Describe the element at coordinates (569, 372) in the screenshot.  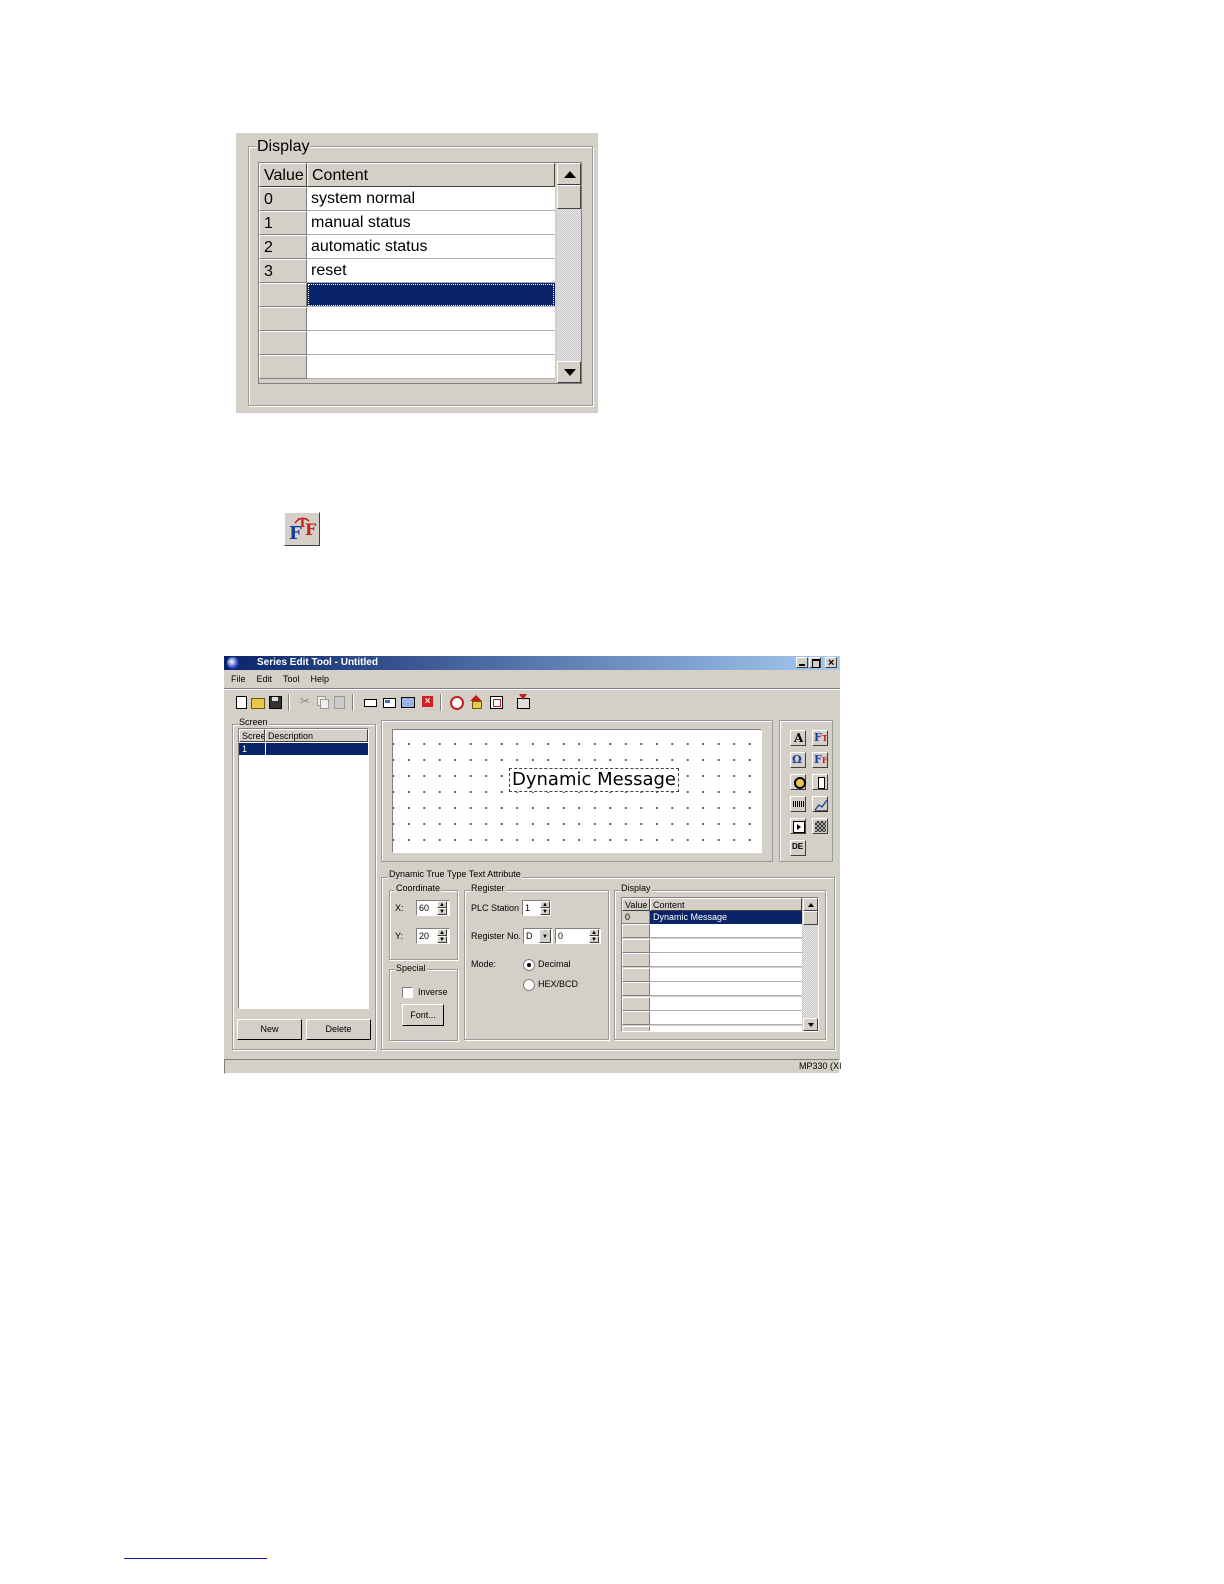
I see `scroll-down-button` at that location.